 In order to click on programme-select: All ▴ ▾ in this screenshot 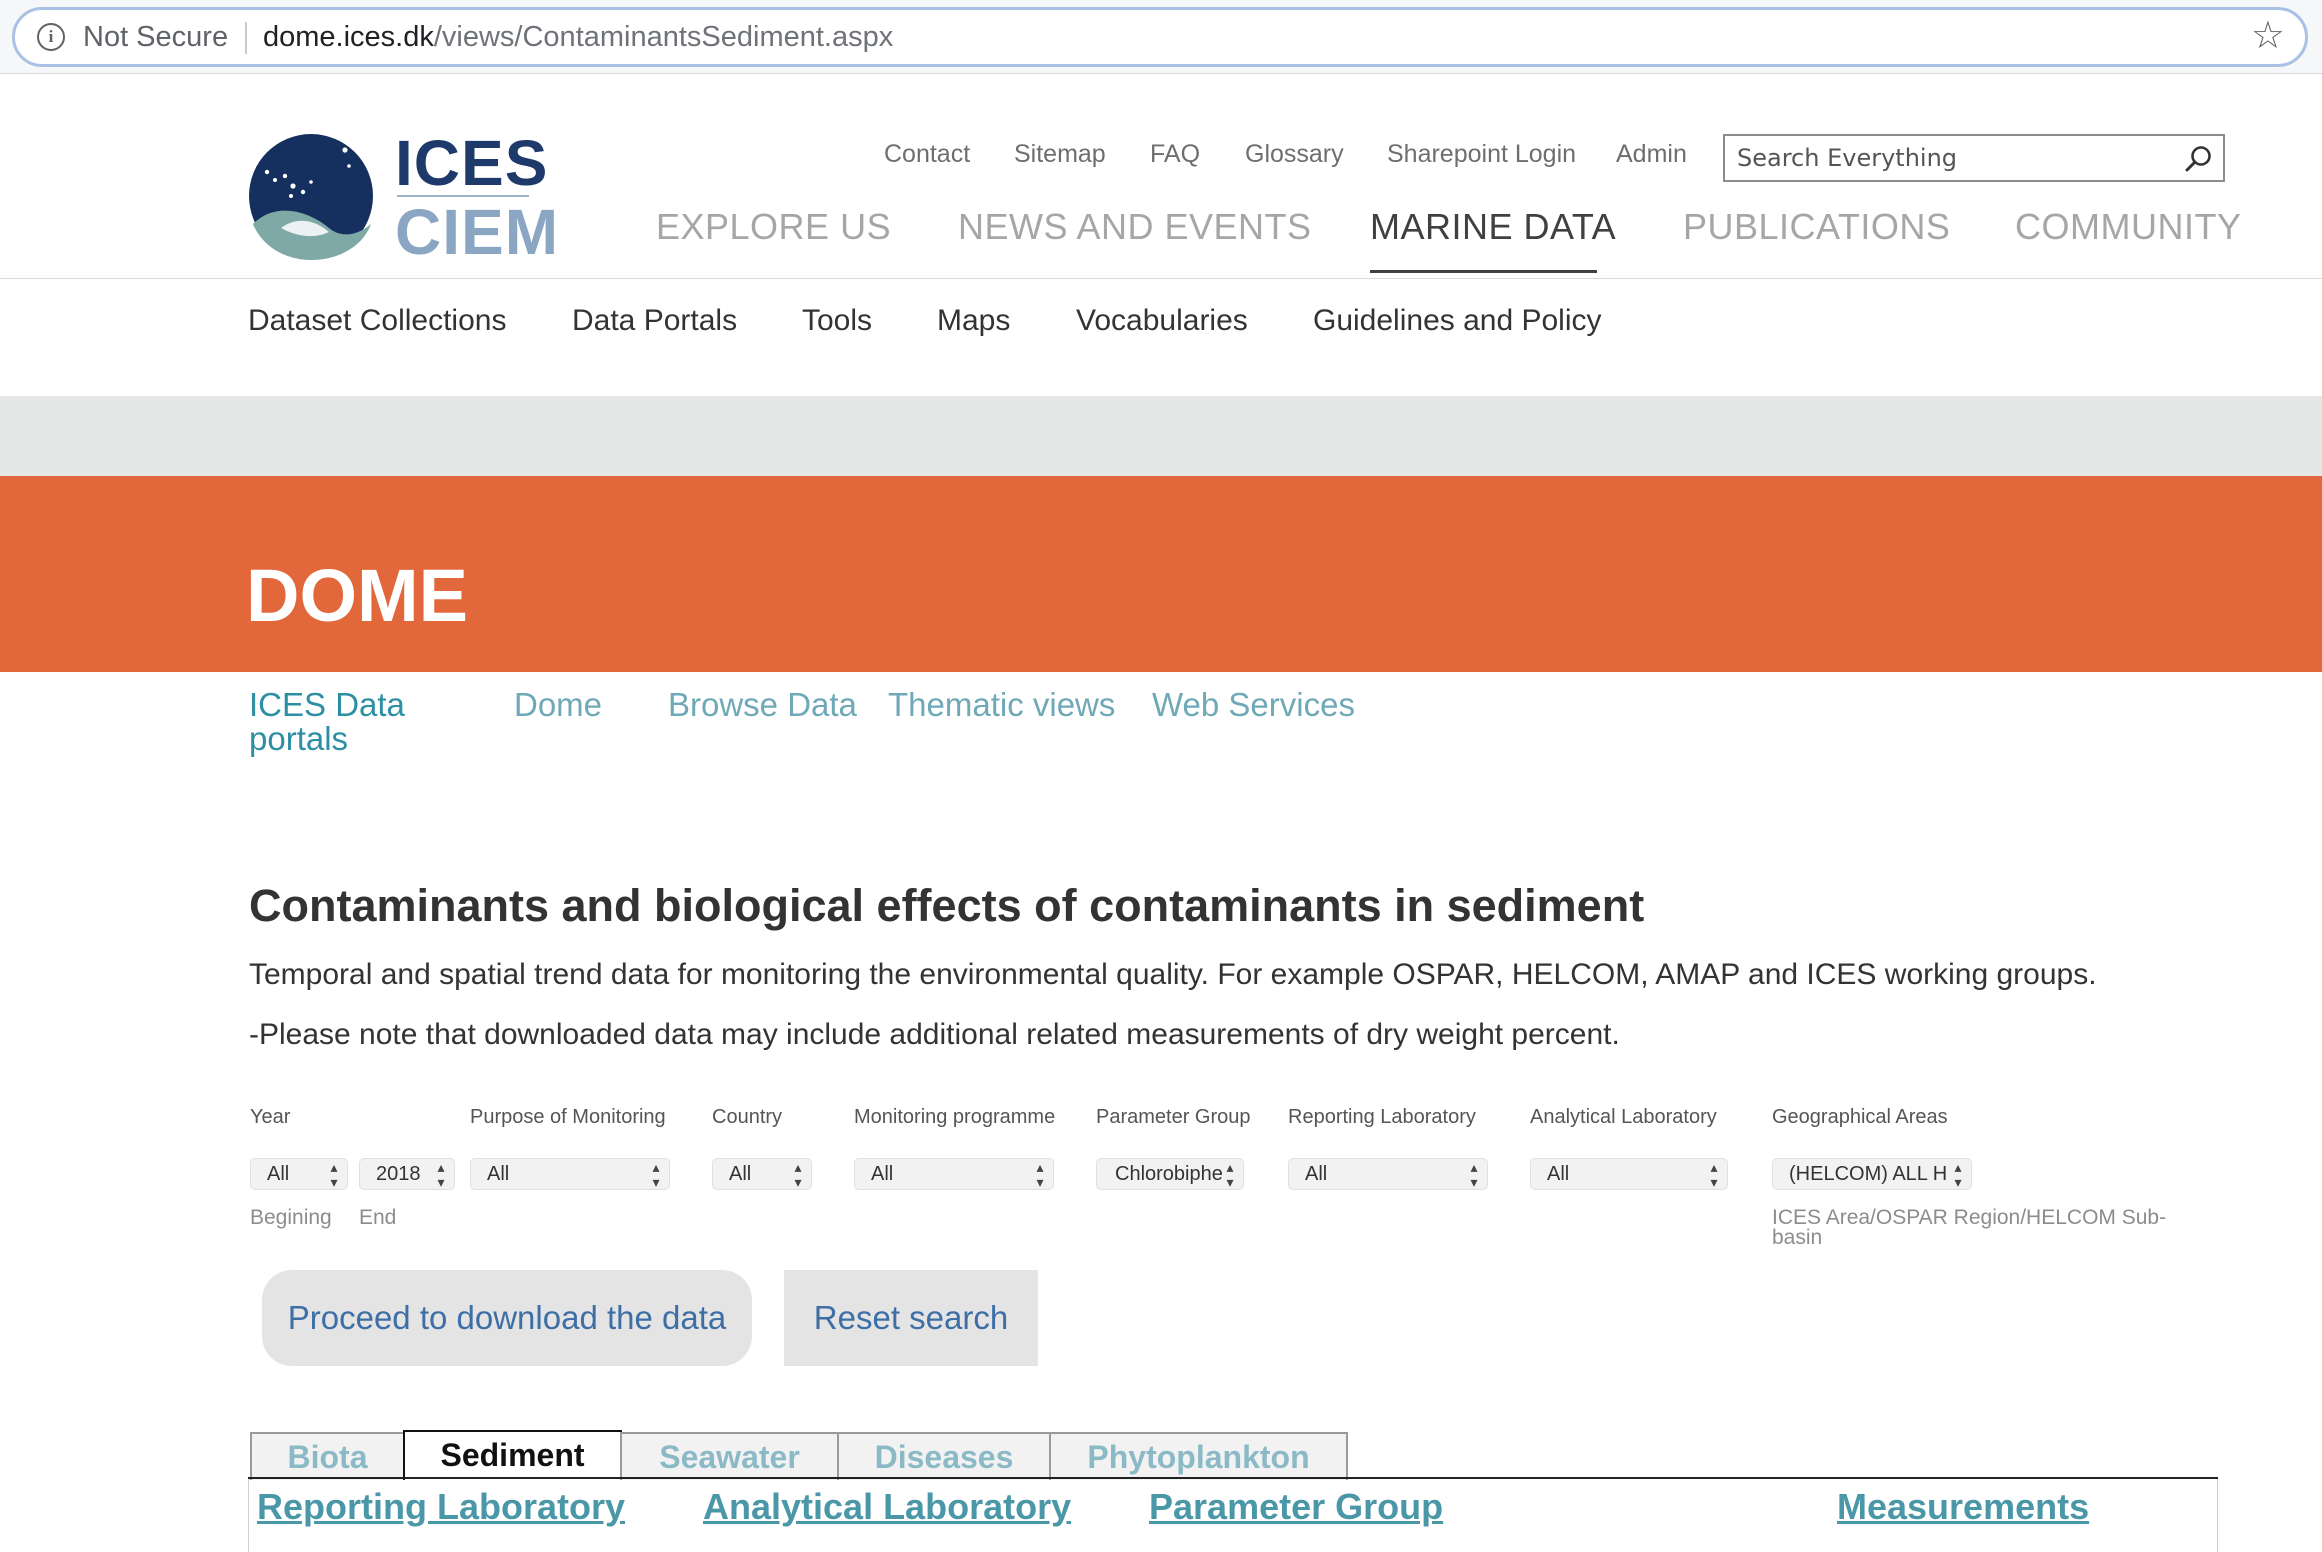, I will do `click(954, 1174)`.